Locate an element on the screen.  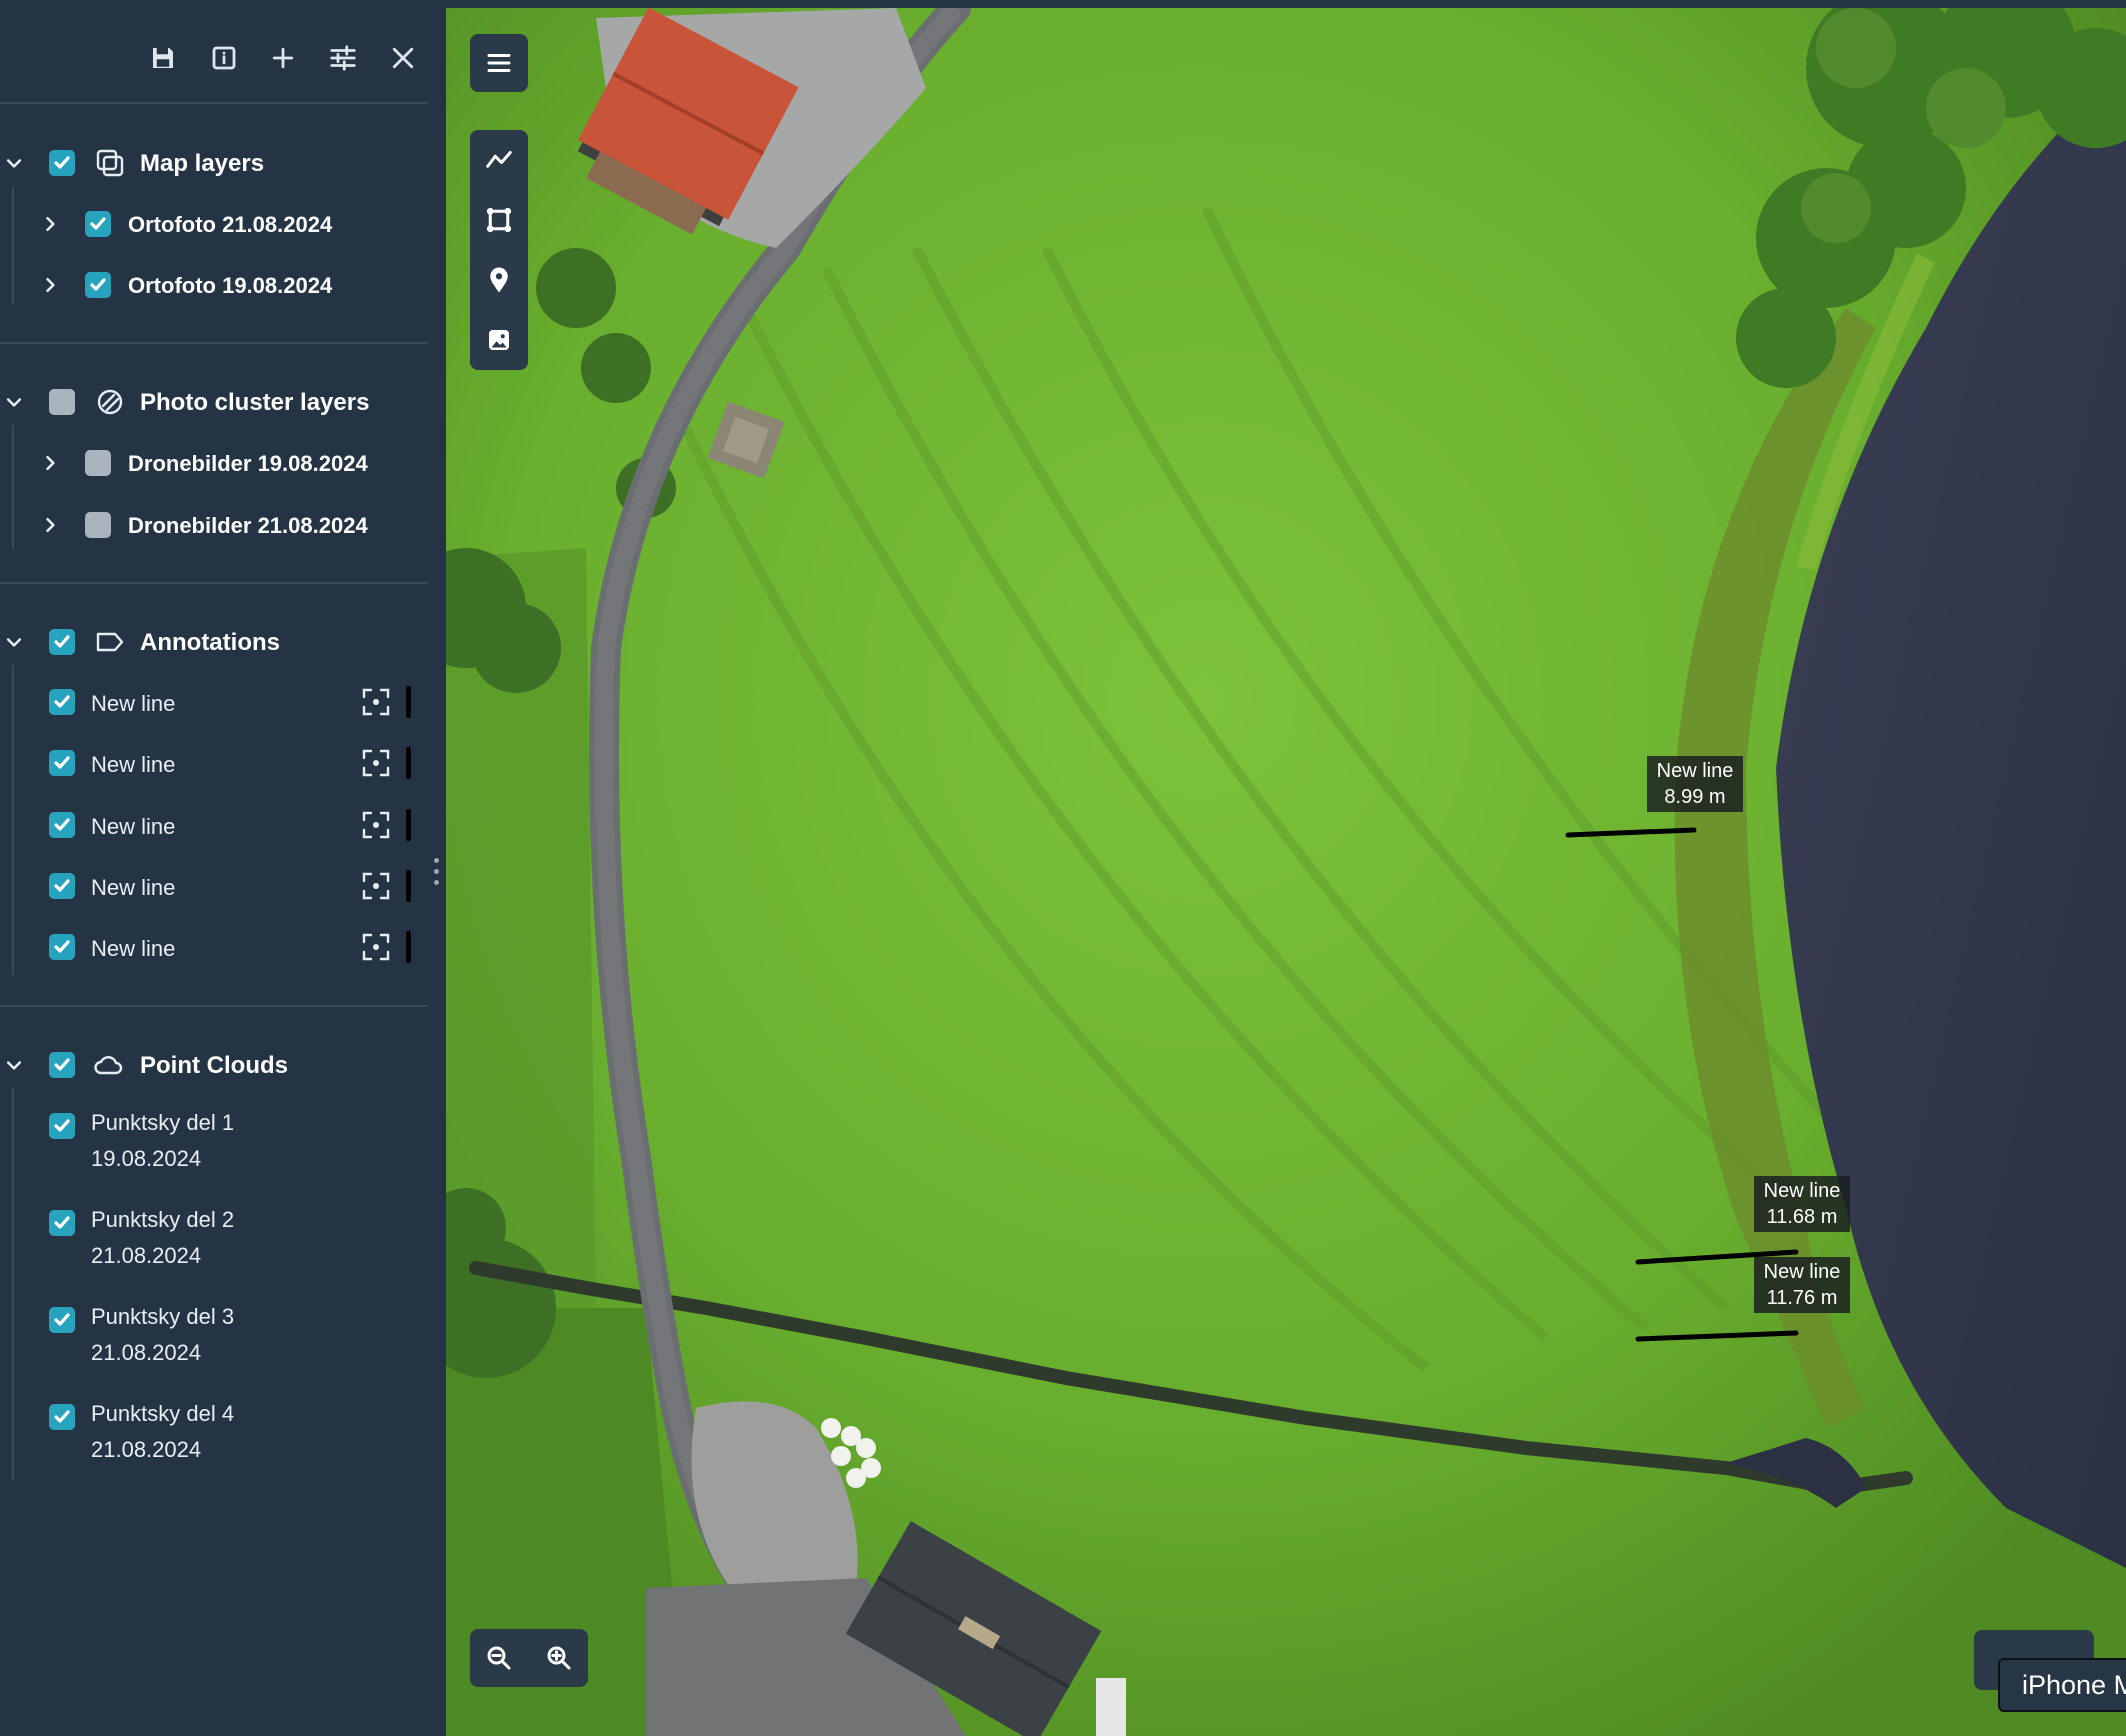
annotations-checkbox is located at coordinates (62, 642).